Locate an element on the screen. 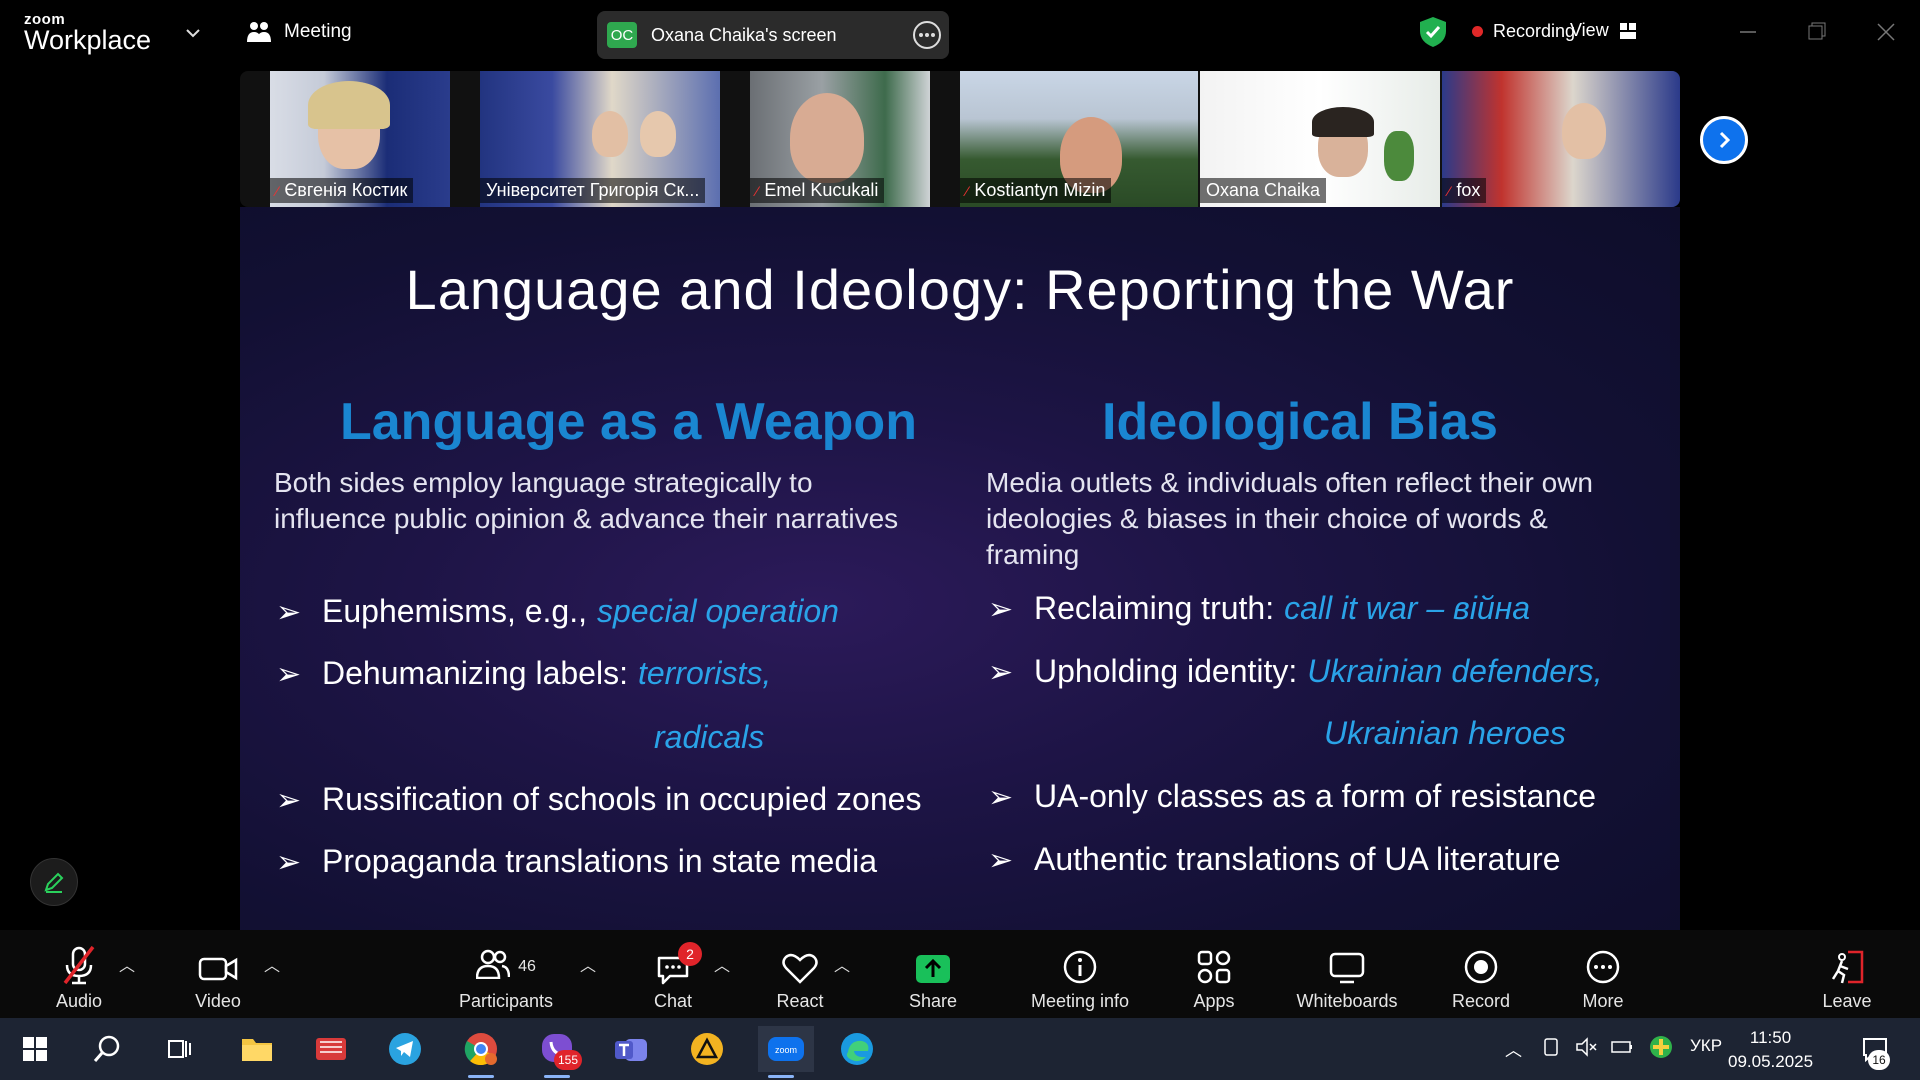 Image resolution: width=1920 pixels, height=1080 pixels. record-dot-icon is located at coordinates (1477, 31).